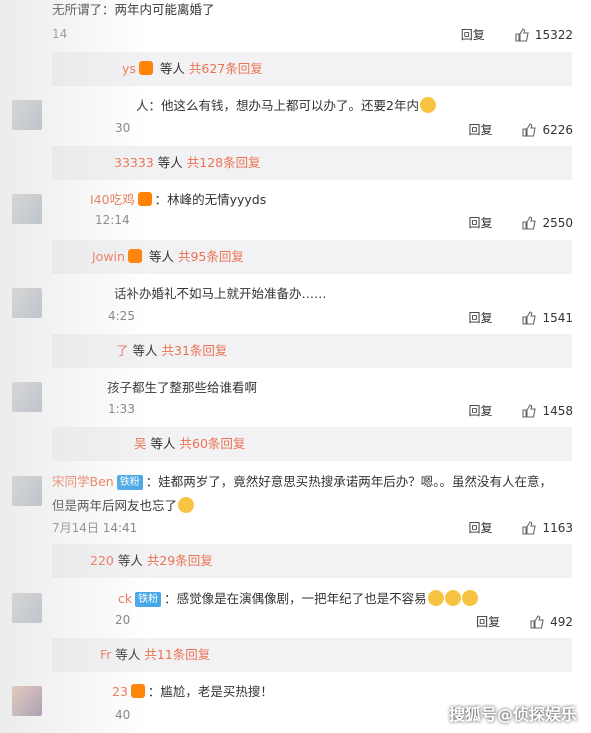  I want to click on reply-user: 220, so click(102, 560).